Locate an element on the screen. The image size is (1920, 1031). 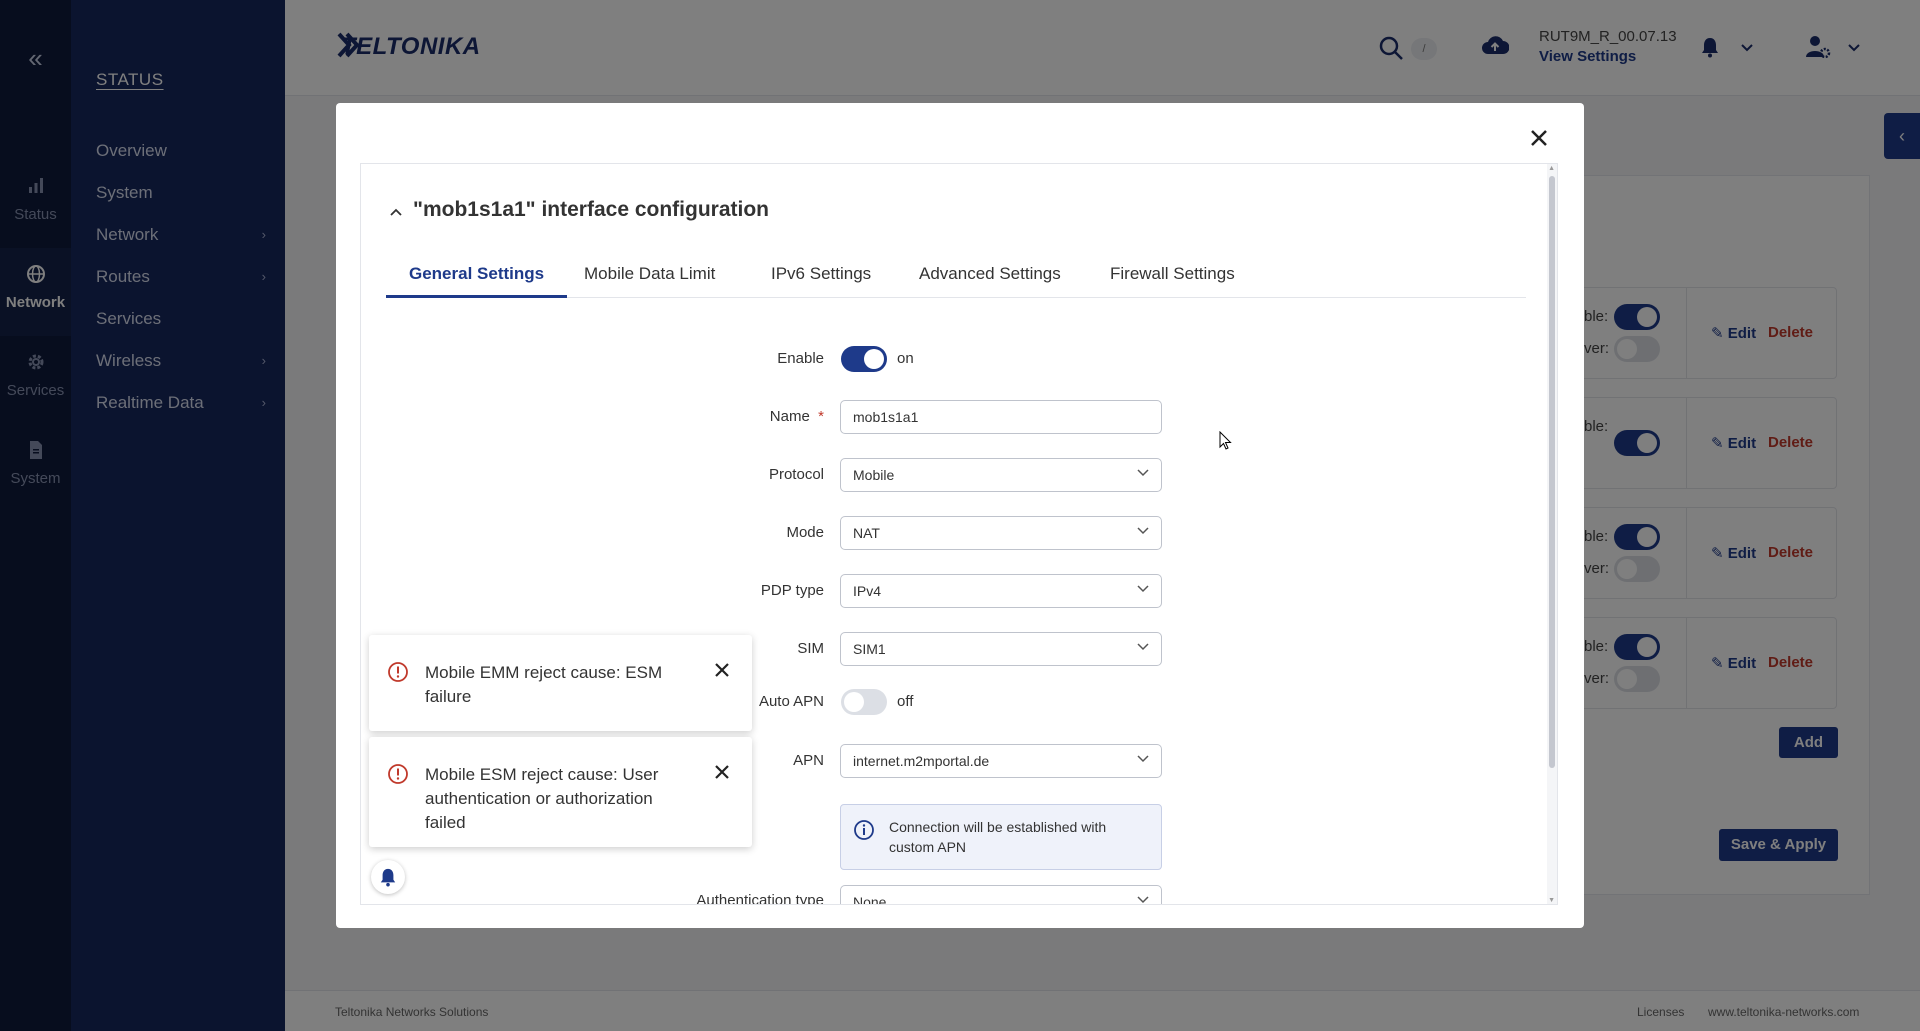
mode-value: NAT is located at coordinates (866, 533).